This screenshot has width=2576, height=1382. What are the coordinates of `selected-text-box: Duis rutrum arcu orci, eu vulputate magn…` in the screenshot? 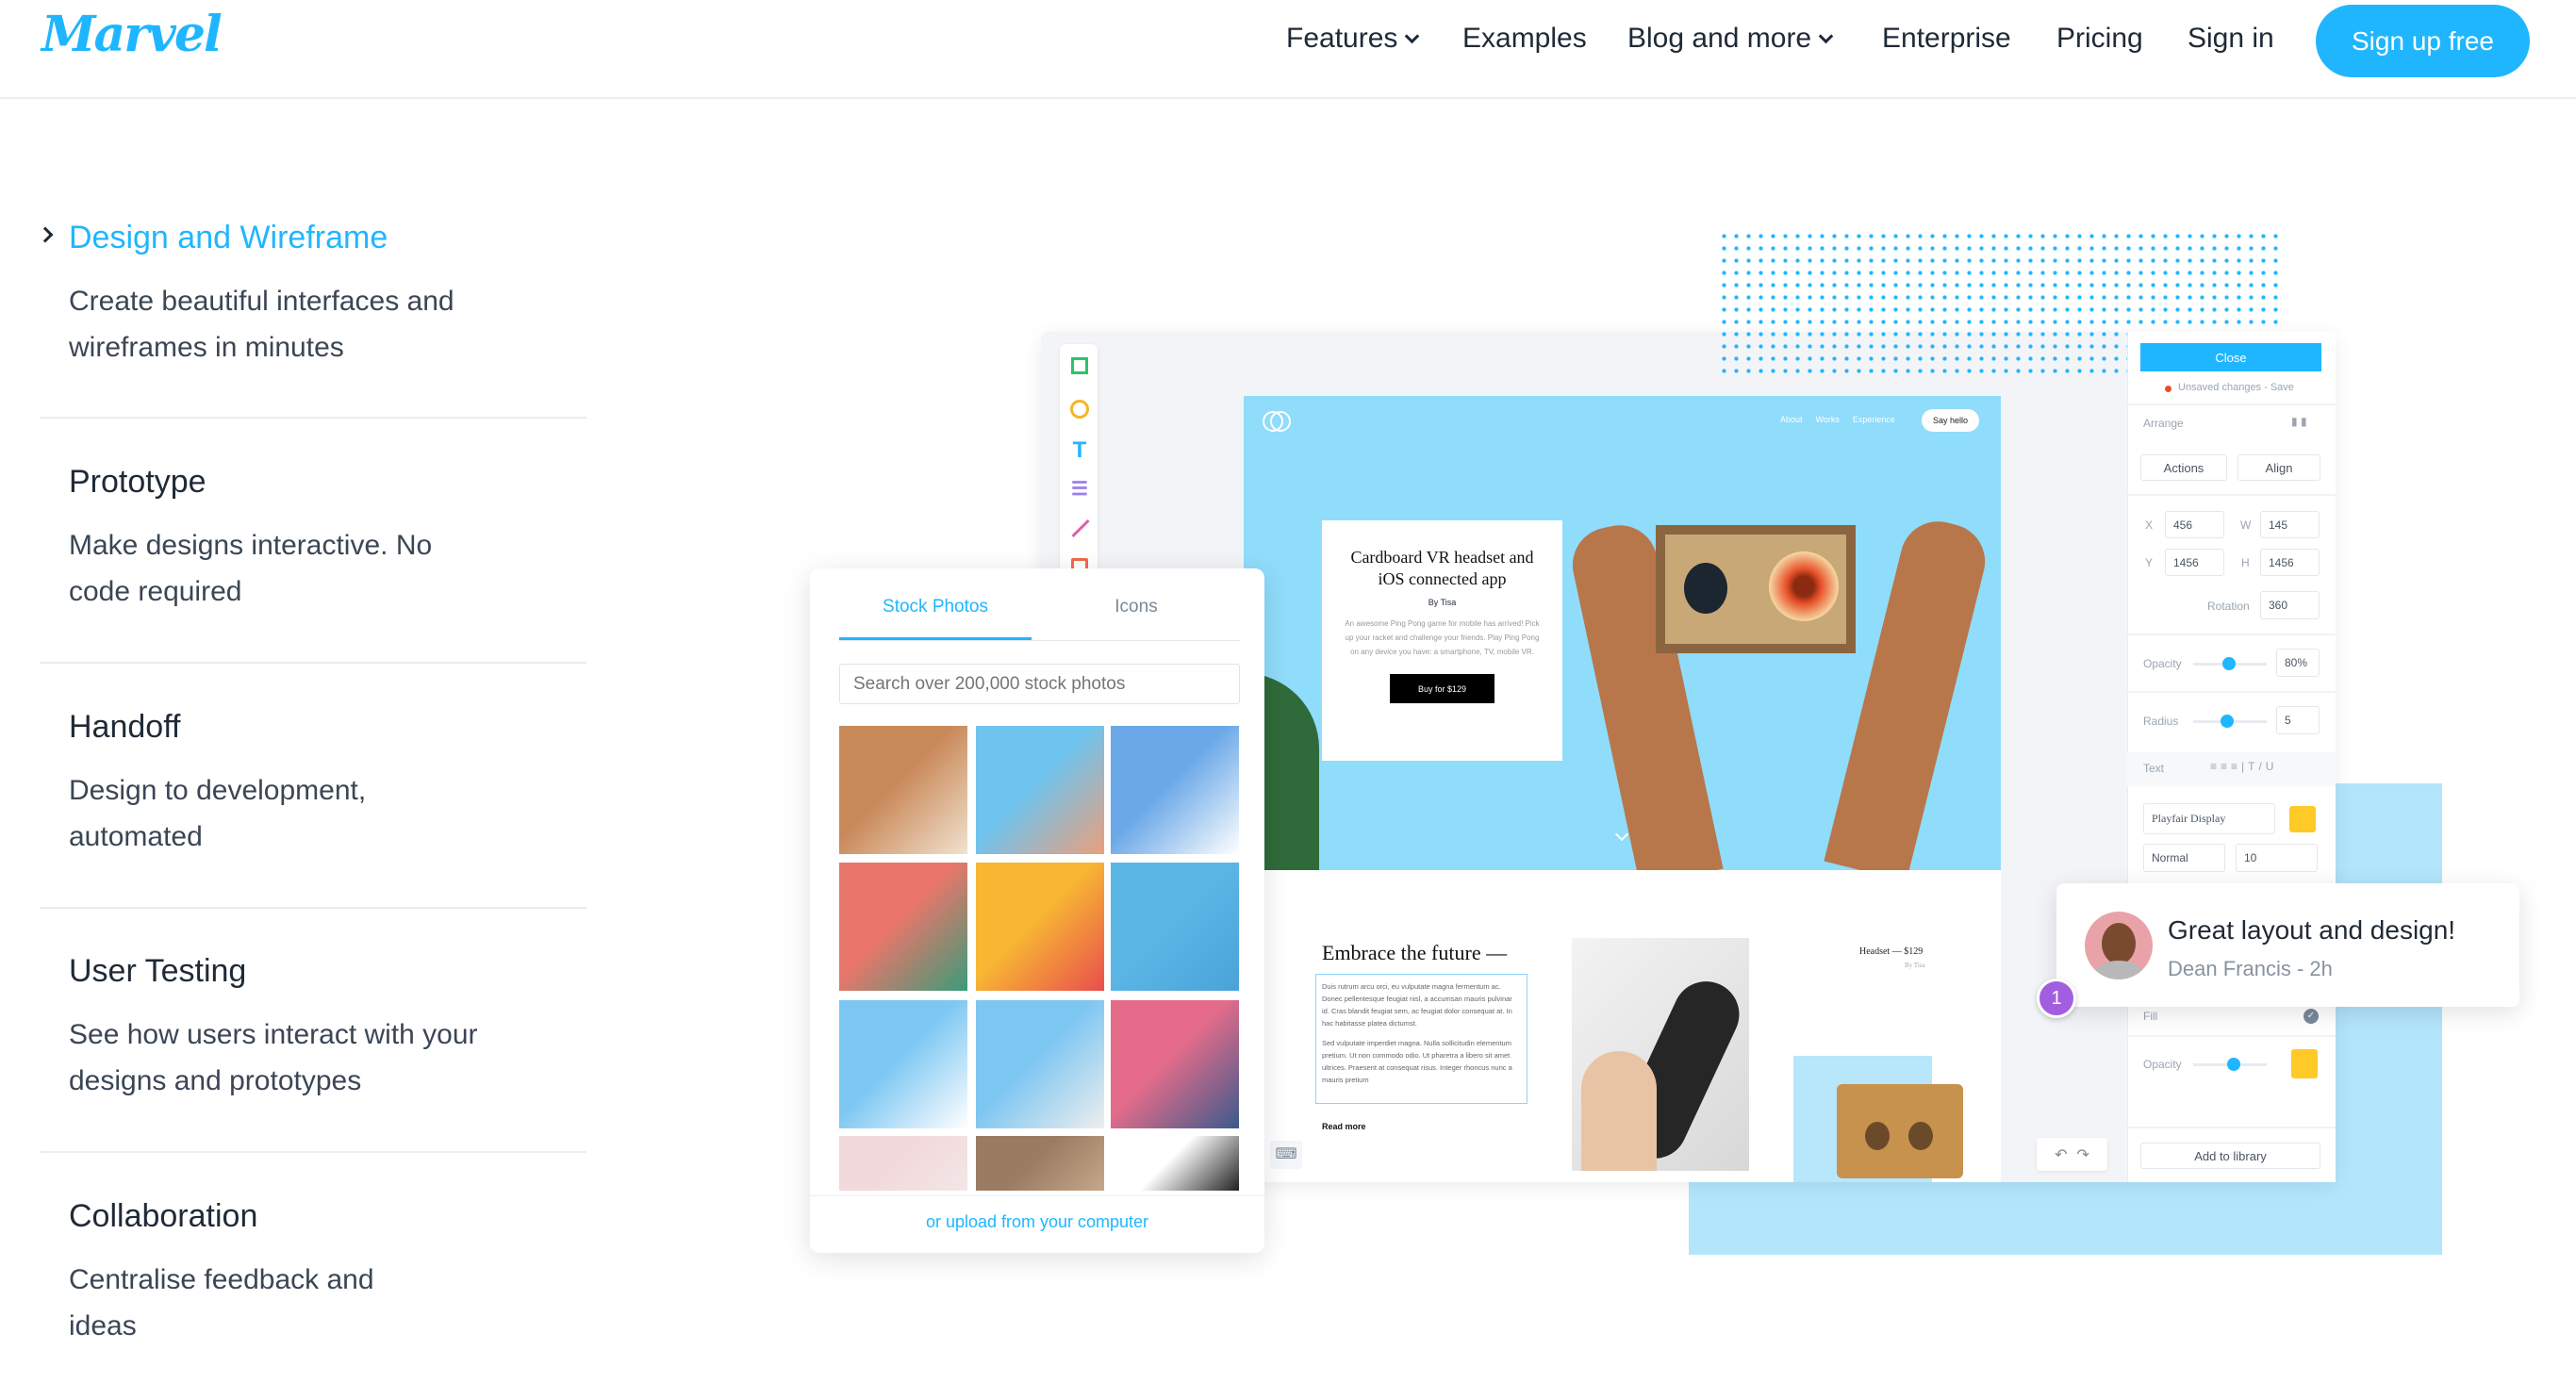 It's located at (1421, 1039).